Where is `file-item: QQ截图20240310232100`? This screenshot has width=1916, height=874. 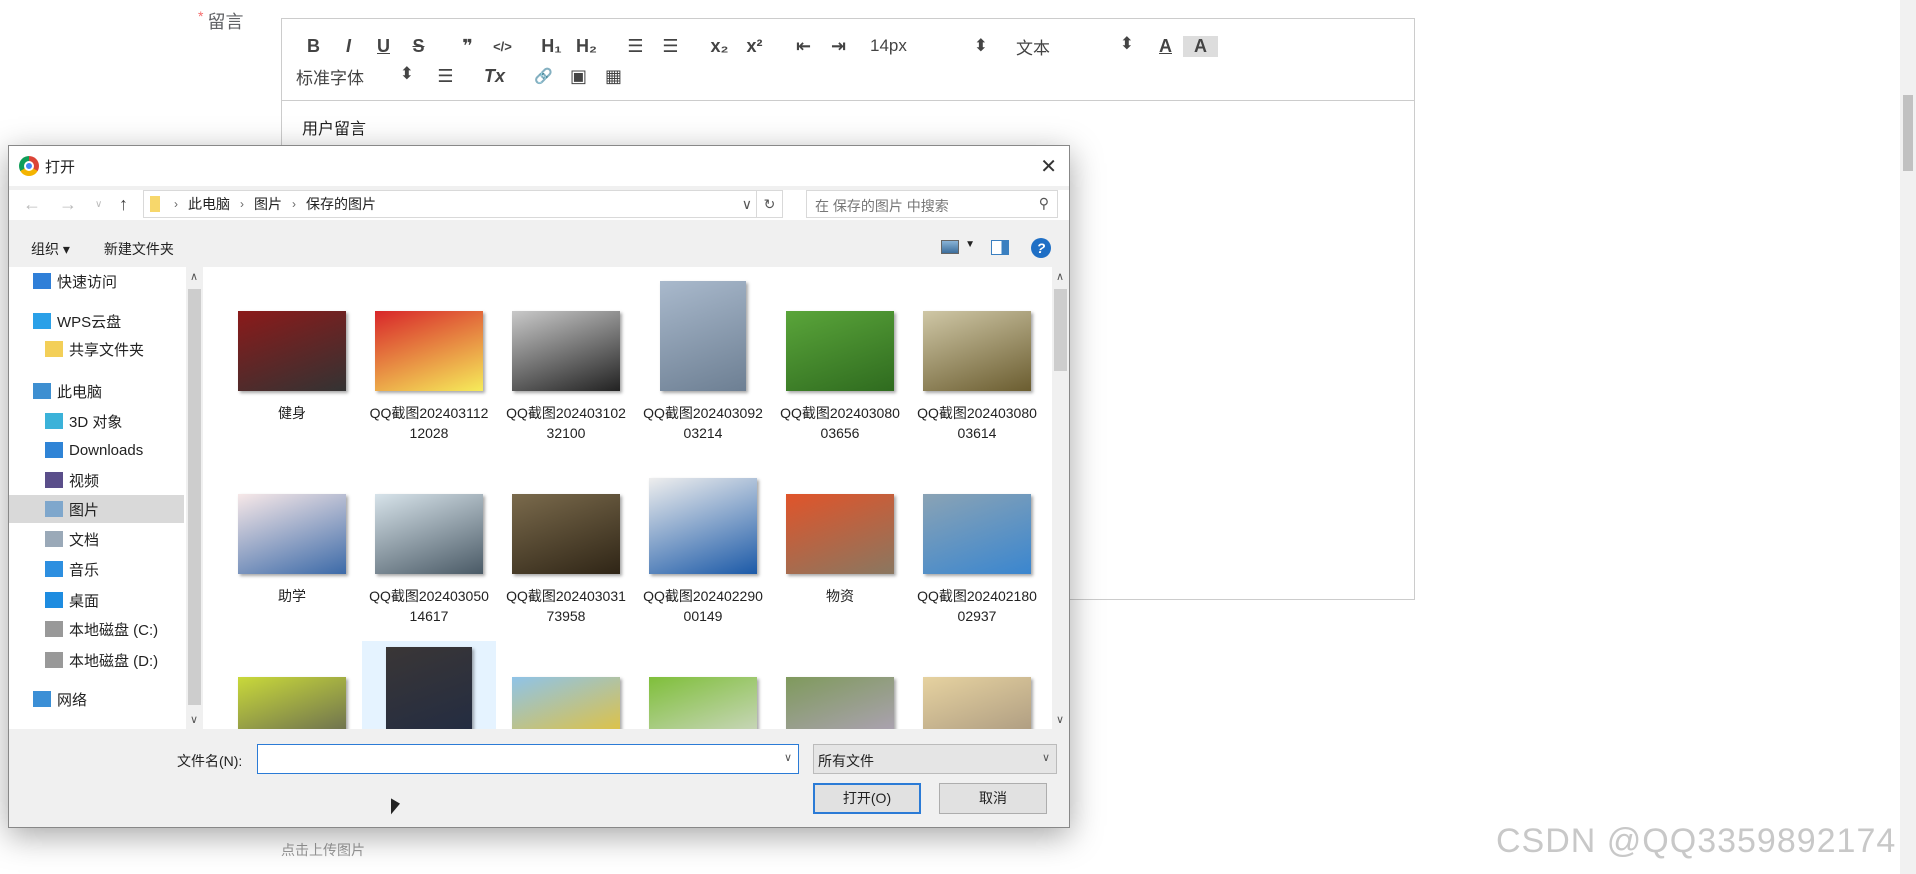 file-item: QQ截图20240310232100 is located at coordinates (566, 359).